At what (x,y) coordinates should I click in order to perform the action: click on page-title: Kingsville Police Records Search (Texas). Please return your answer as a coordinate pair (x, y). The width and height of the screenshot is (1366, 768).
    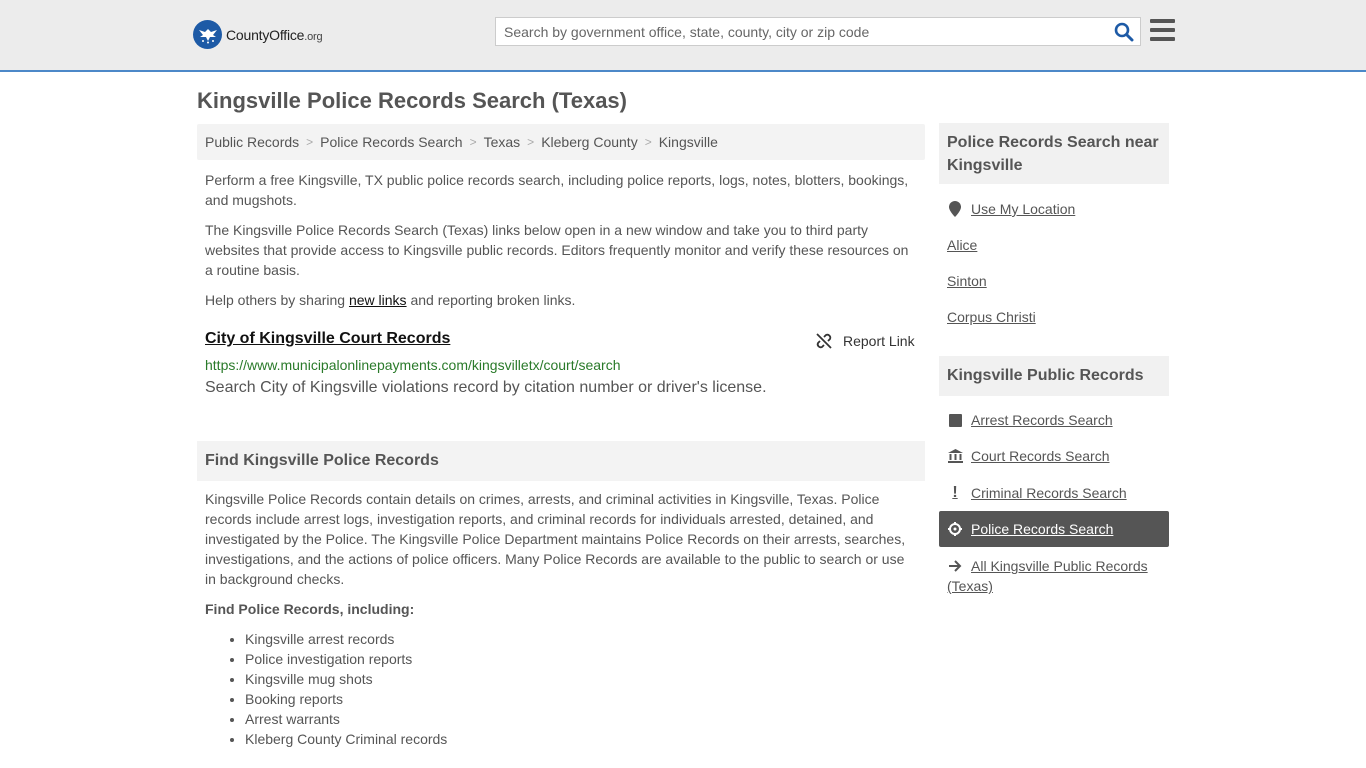
    Looking at the image, I should click on (412, 100).